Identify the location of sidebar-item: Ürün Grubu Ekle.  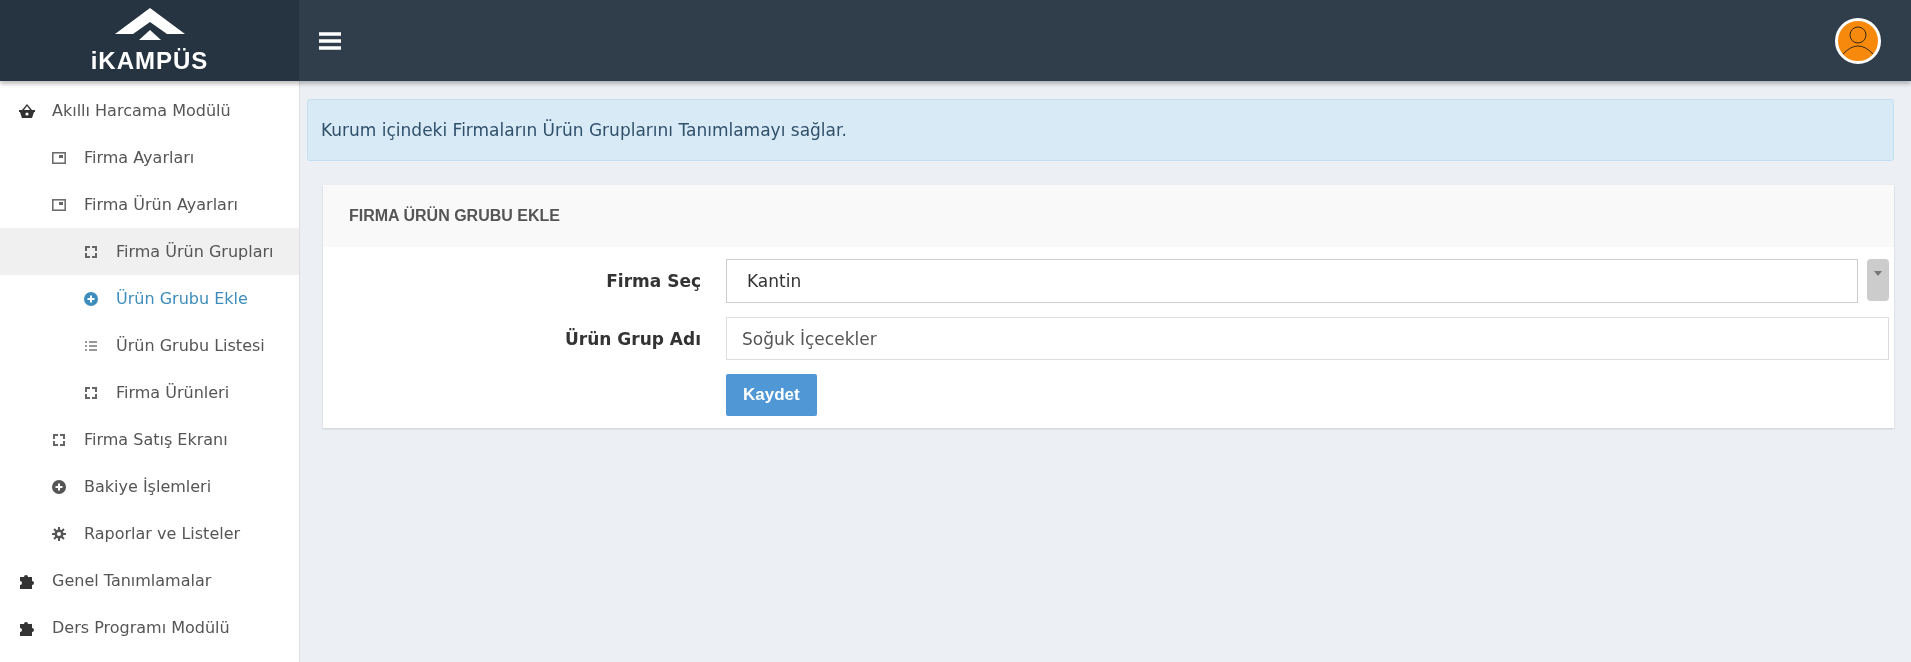
(149, 298).